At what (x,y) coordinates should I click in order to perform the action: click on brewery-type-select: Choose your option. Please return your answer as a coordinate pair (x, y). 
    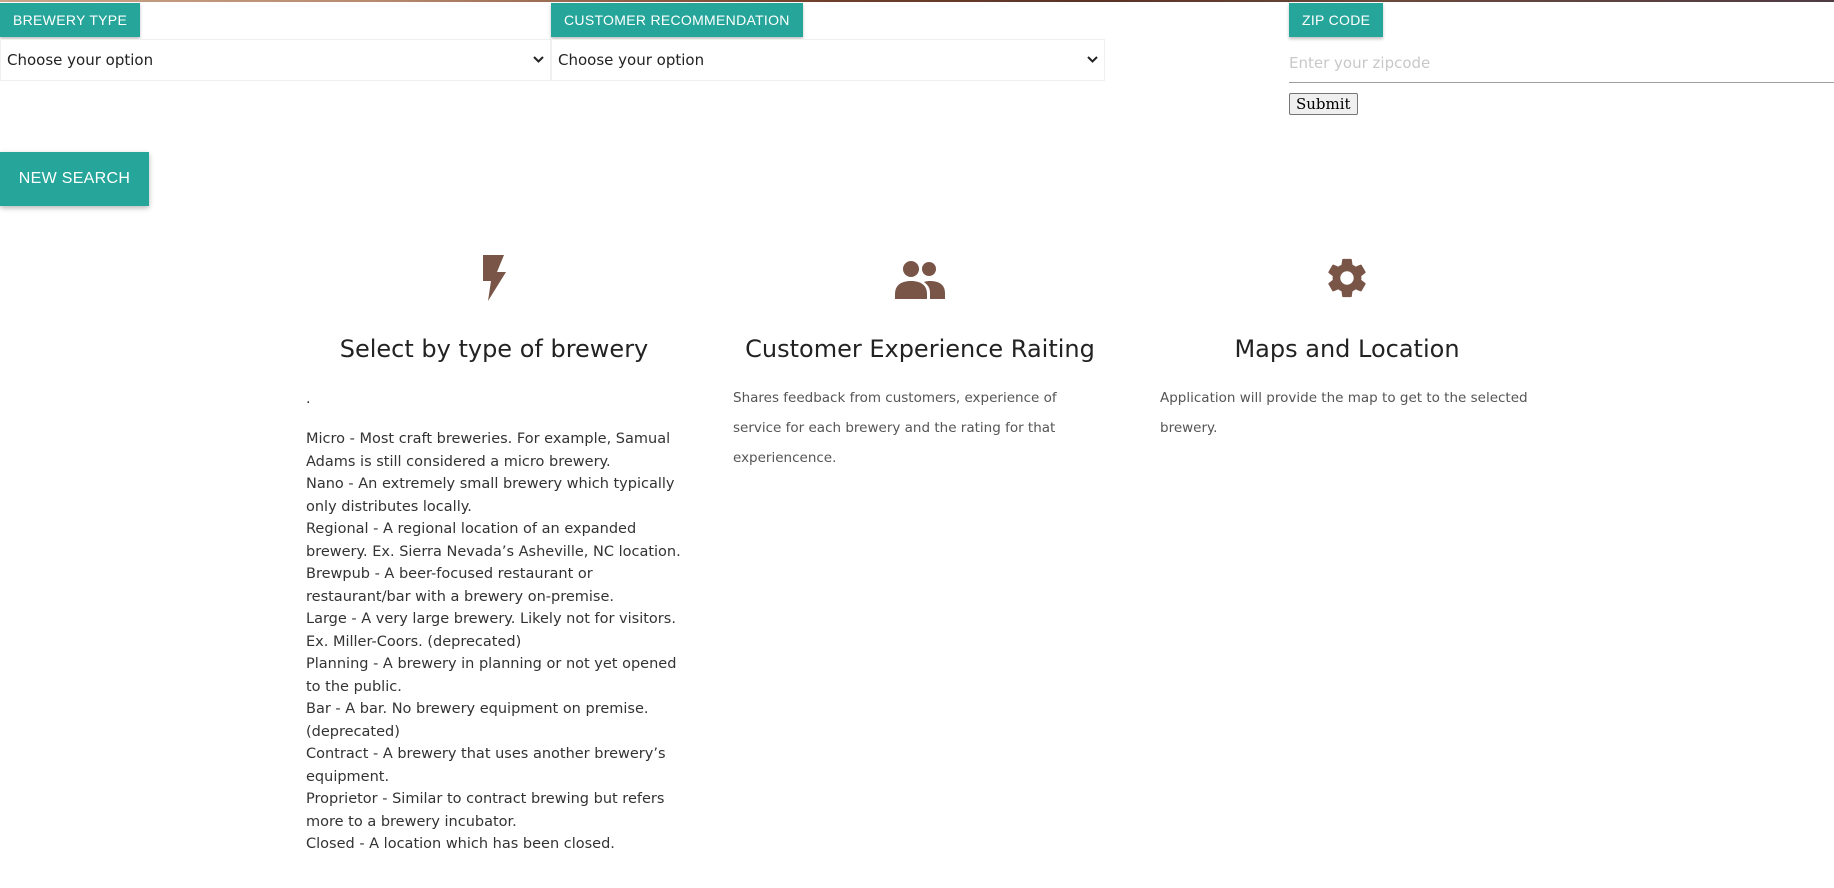
    Looking at the image, I should click on (275, 60).